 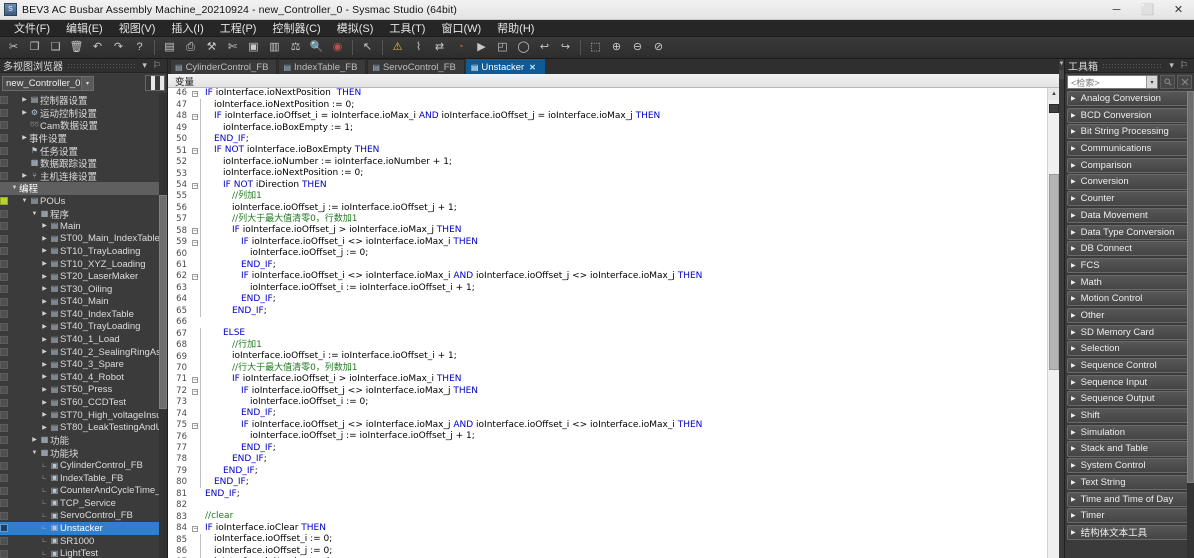 I want to click on tree-program-st40-trayloading: ▶ ▤ ST40_TrayLoading, so click(x=83, y=327).